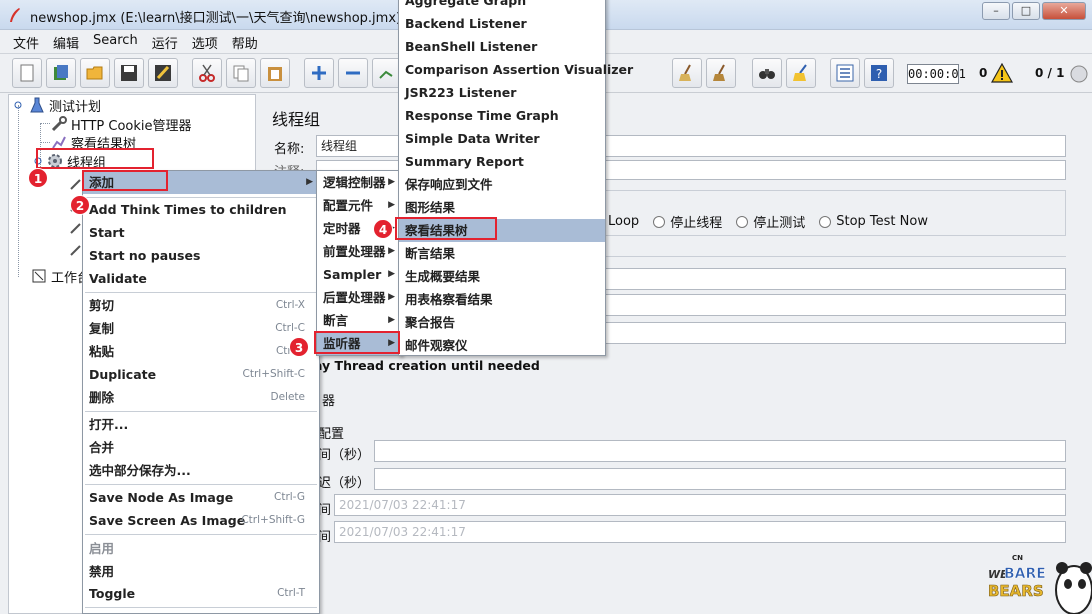 Image resolution: width=1092 pixels, height=614 pixels. What do you see at coordinates (687, 221) in the screenshot?
I see `radio-stop-thread: 停止线程` at bounding box center [687, 221].